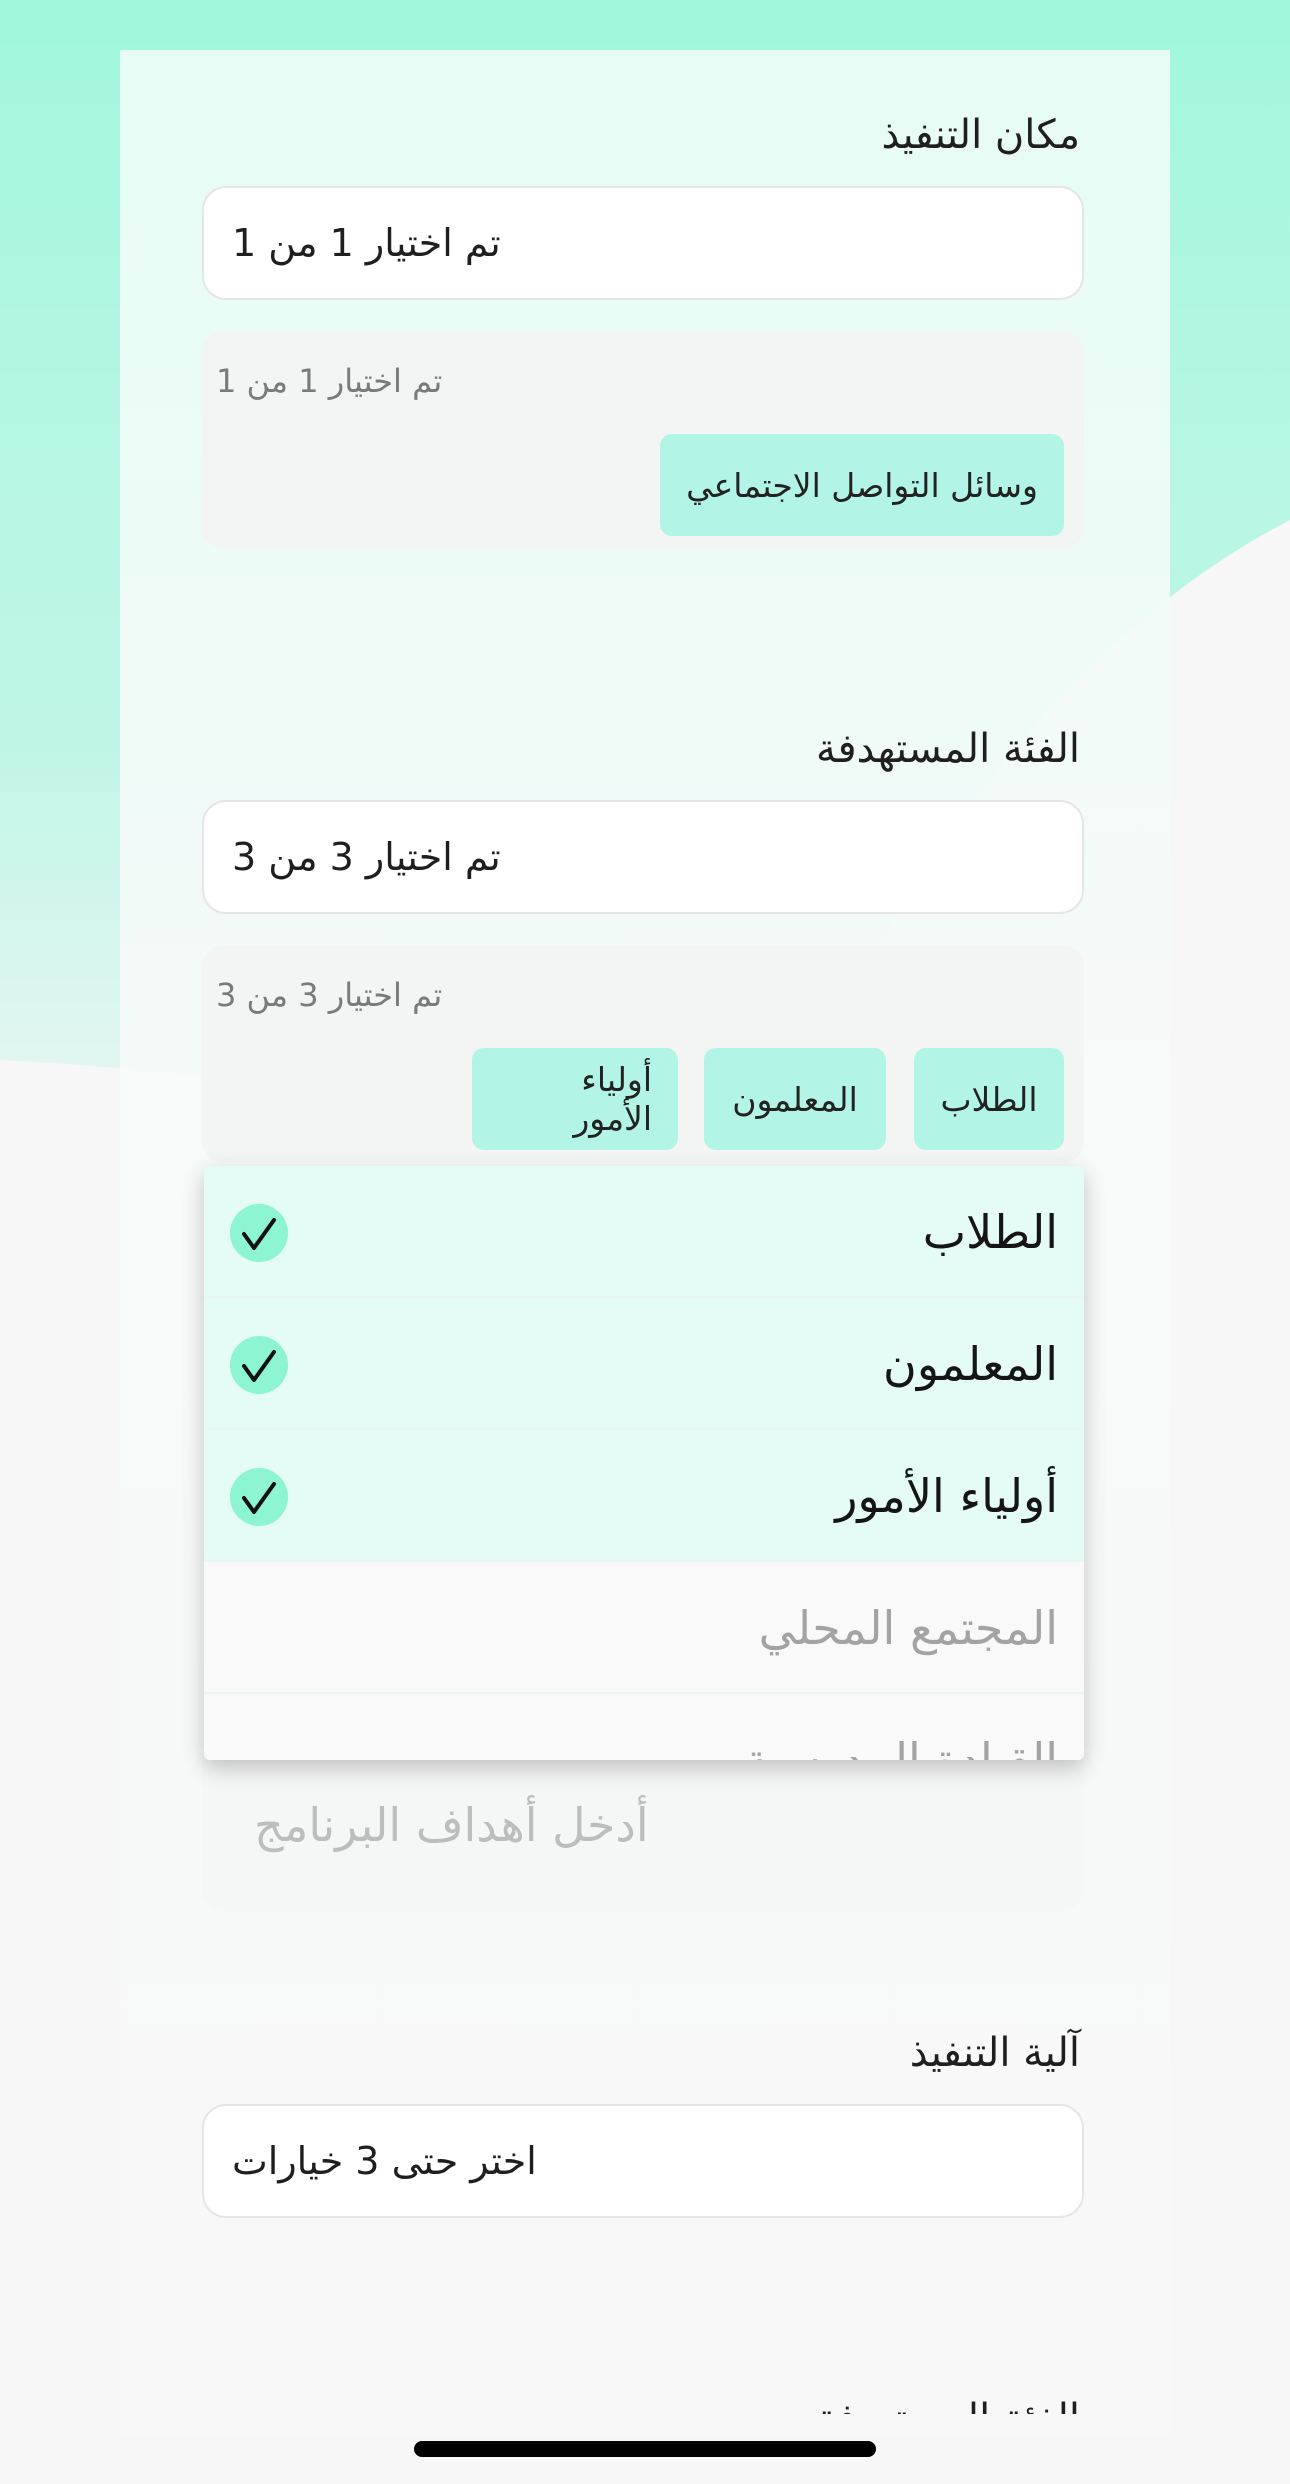 This screenshot has width=1290, height=2484. Describe the element at coordinates (946, 1496) in the screenshot. I see `option-label: أولياء الأمور` at that location.